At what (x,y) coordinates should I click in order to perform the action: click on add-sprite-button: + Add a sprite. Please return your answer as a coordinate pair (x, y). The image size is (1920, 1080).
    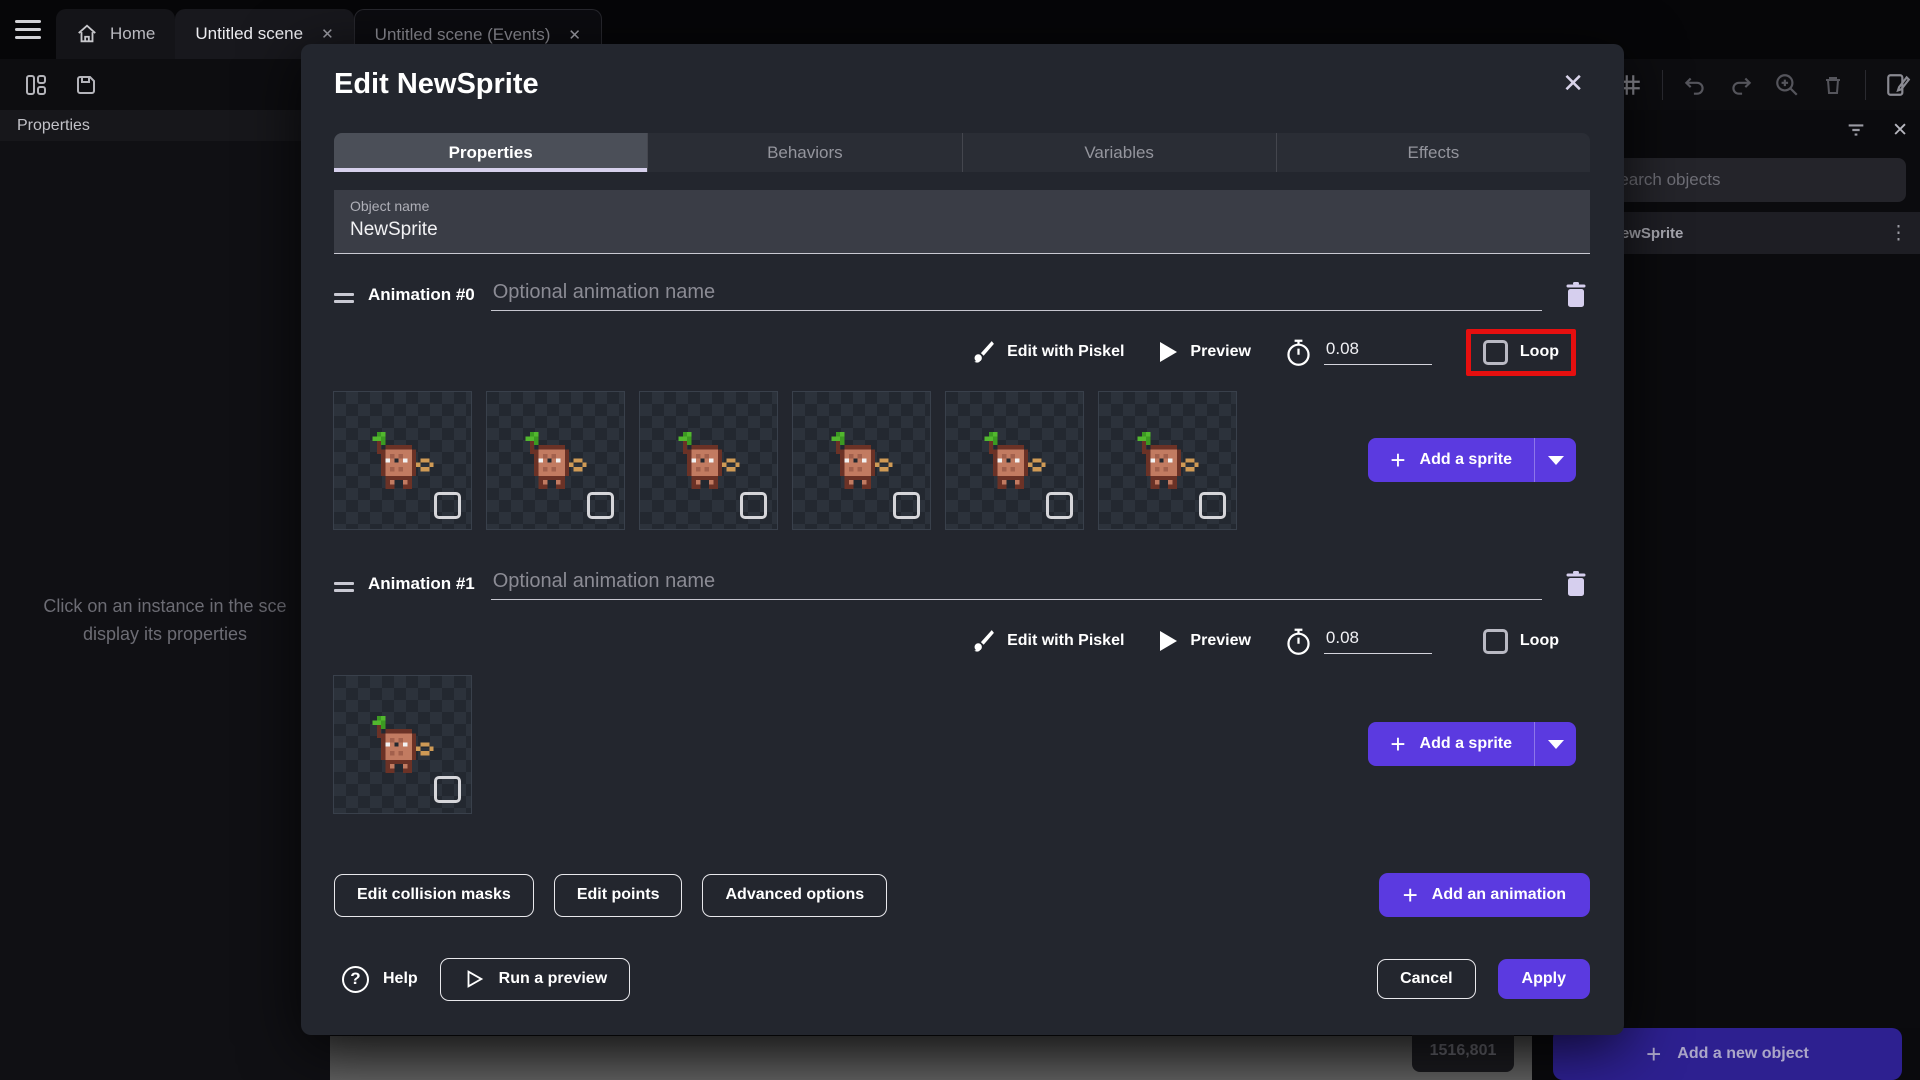
    Looking at the image, I should click on (1472, 460).